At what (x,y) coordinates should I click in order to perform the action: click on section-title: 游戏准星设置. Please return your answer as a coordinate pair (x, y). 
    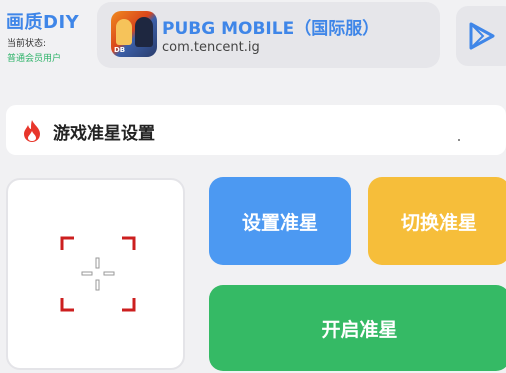
    Looking at the image, I should click on (104, 134).